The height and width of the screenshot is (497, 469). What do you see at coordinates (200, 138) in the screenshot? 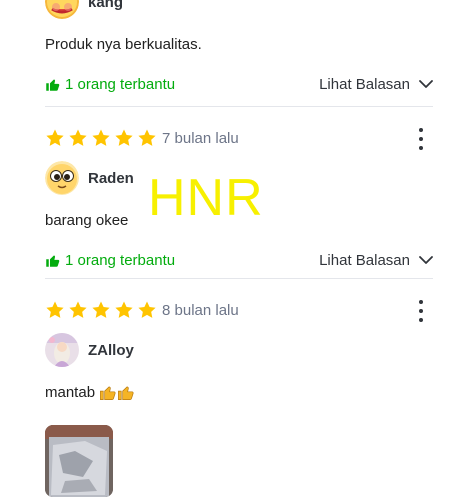
I see `review-time: 7 bulan lalu` at bounding box center [200, 138].